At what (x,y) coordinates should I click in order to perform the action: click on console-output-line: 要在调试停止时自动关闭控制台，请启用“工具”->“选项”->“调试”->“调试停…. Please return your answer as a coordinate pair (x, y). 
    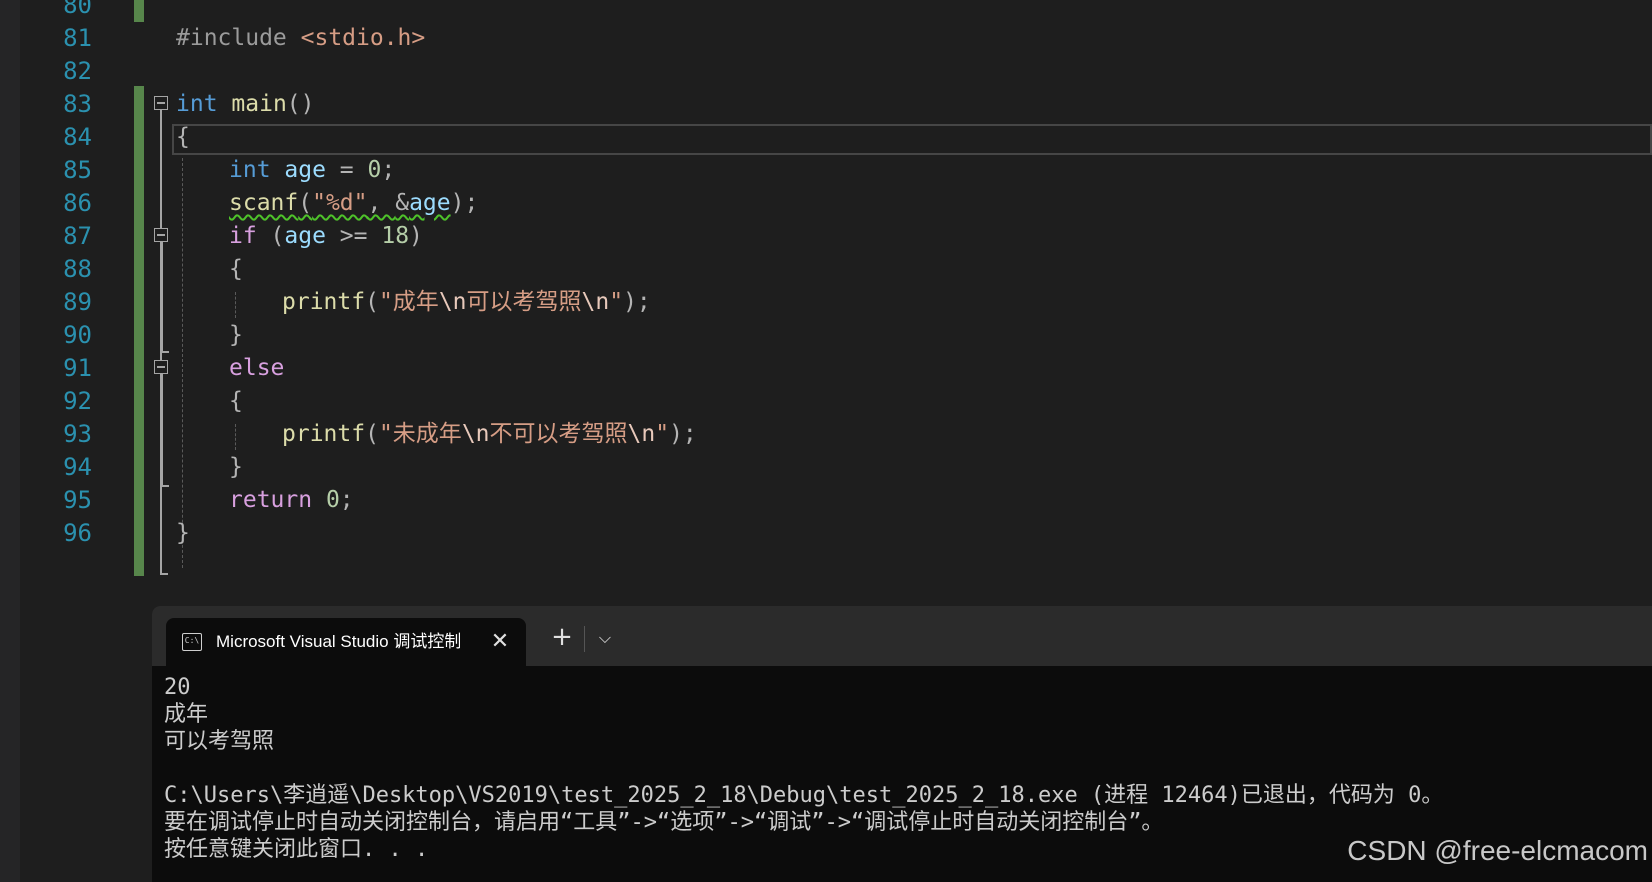
    Looking at the image, I should click on (664, 822).